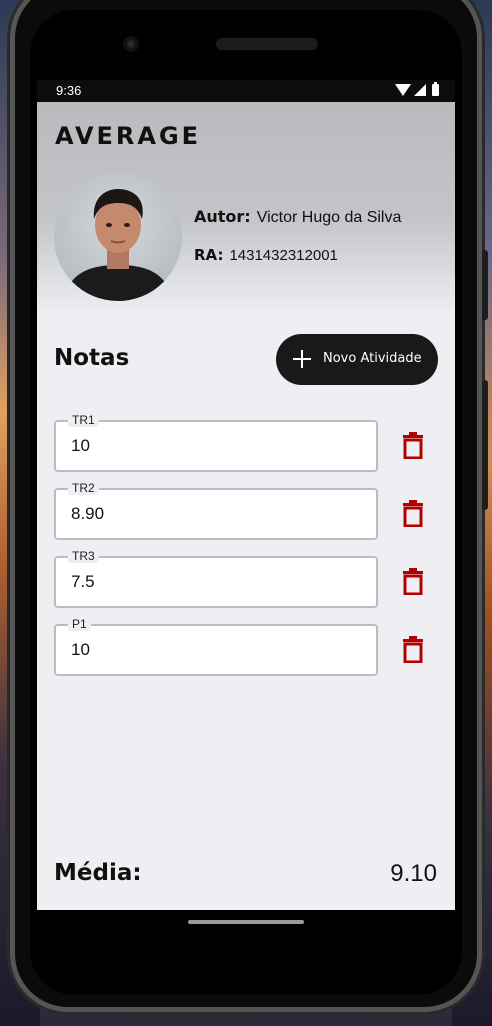  Describe the element at coordinates (216, 510) in the screenshot. I see `grade-input-tr2: TR2 8.90` at that location.